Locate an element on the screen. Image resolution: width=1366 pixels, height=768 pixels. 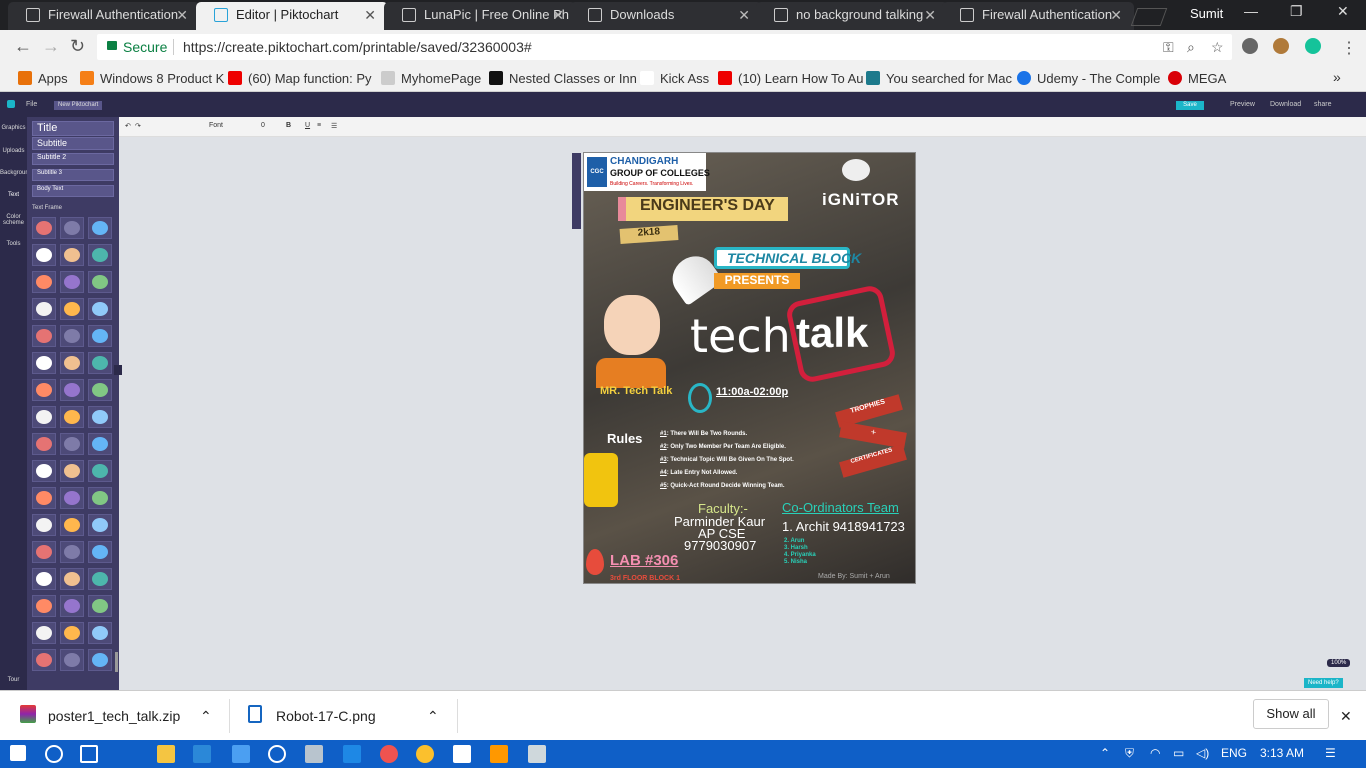
grammarly-icon is located at coordinates (1313, 46).